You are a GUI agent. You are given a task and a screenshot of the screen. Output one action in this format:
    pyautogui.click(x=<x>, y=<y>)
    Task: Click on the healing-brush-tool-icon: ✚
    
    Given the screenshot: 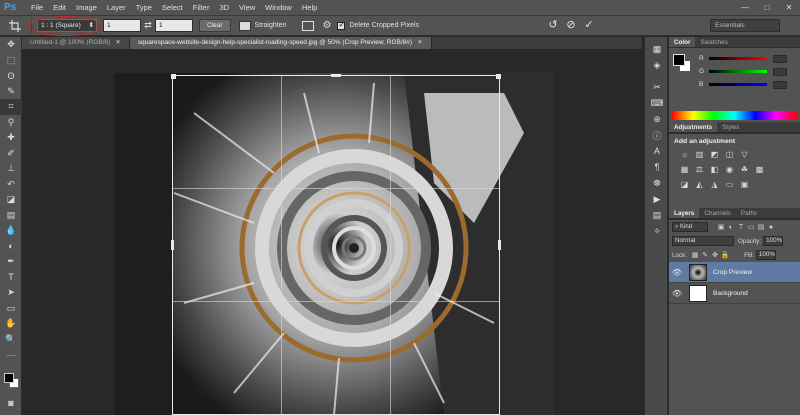 What is the action you would take?
    pyautogui.click(x=11, y=138)
    